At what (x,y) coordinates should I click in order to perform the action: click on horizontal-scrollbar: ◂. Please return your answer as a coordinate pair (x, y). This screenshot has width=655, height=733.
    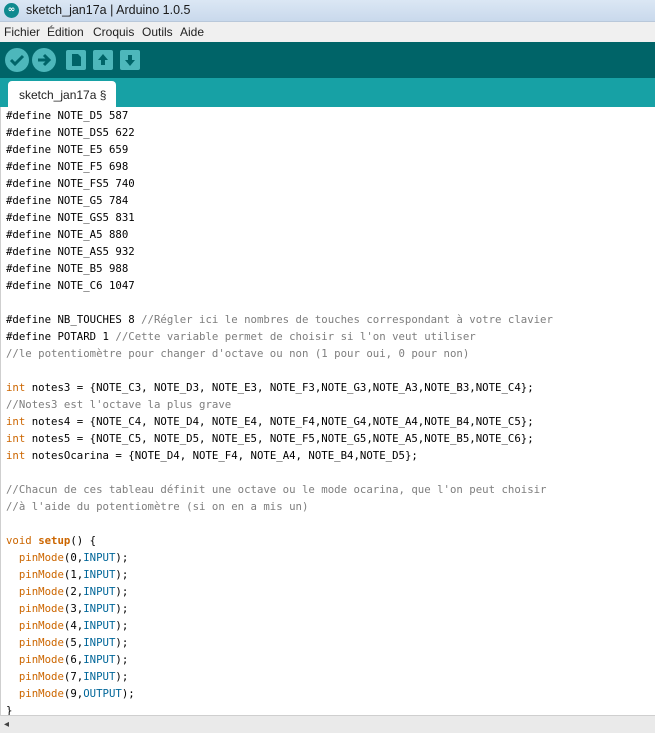
    Looking at the image, I should click on (327, 724).